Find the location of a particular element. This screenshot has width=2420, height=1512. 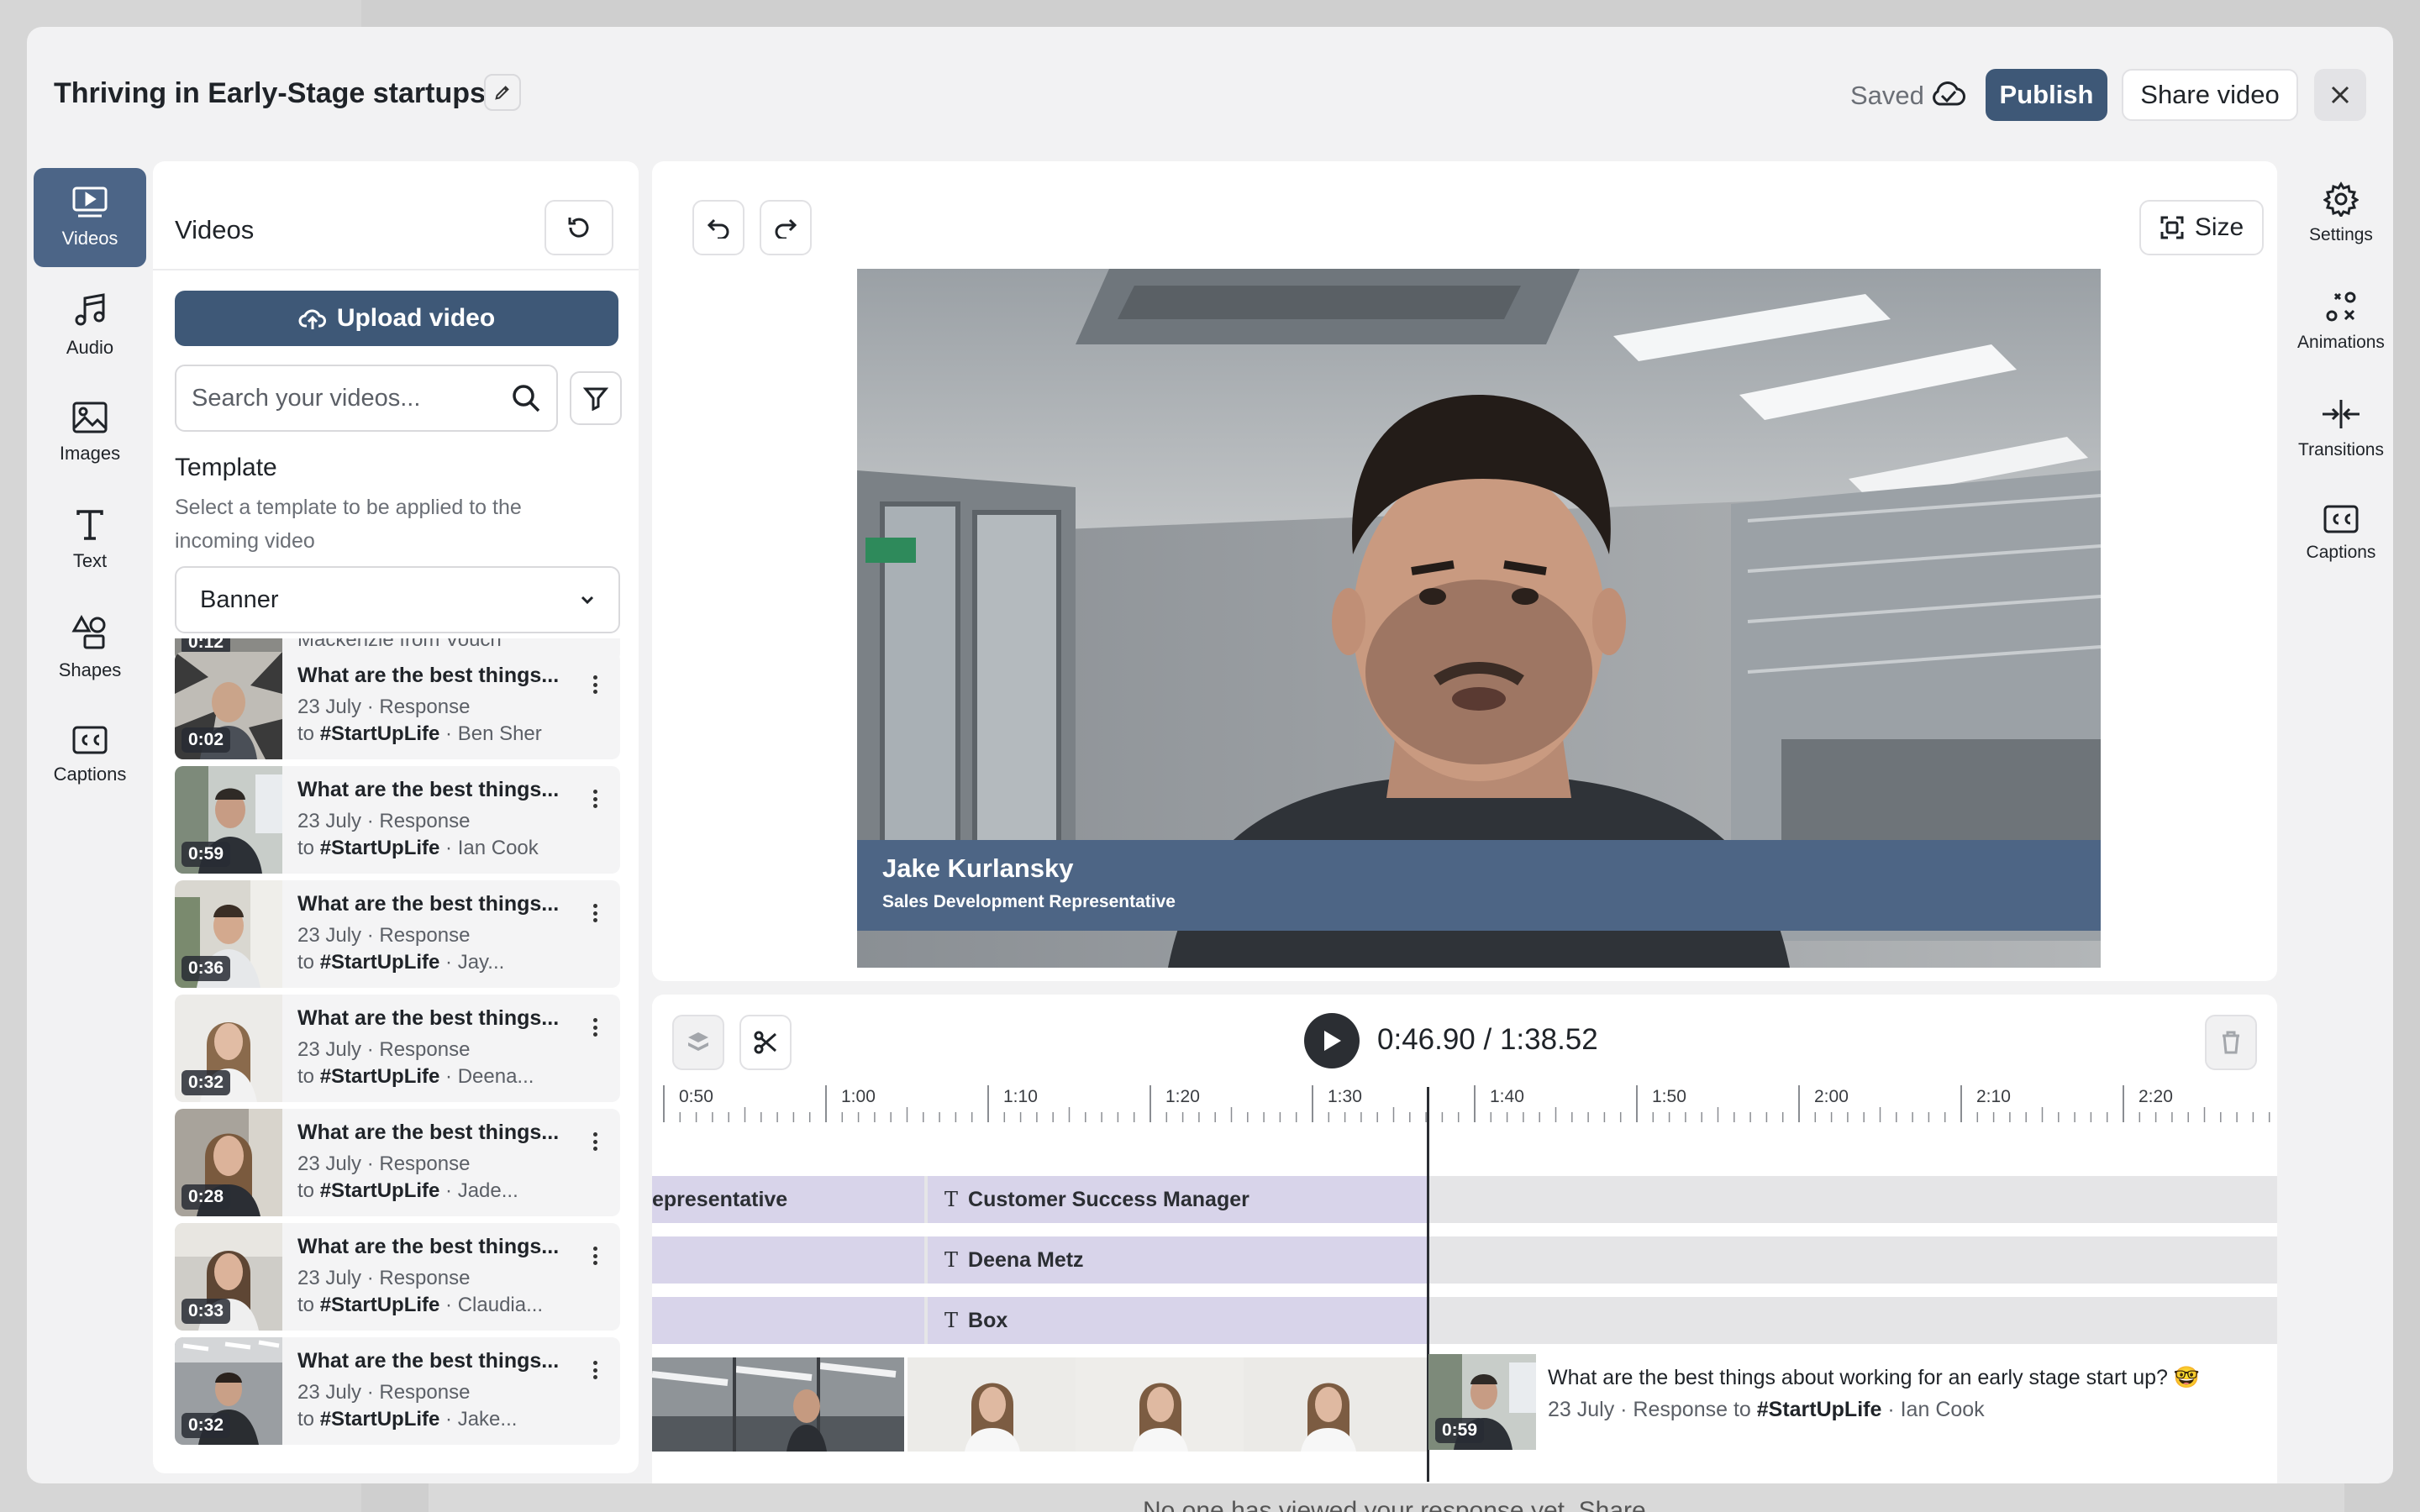

play-button is located at coordinates (1332, 1040).